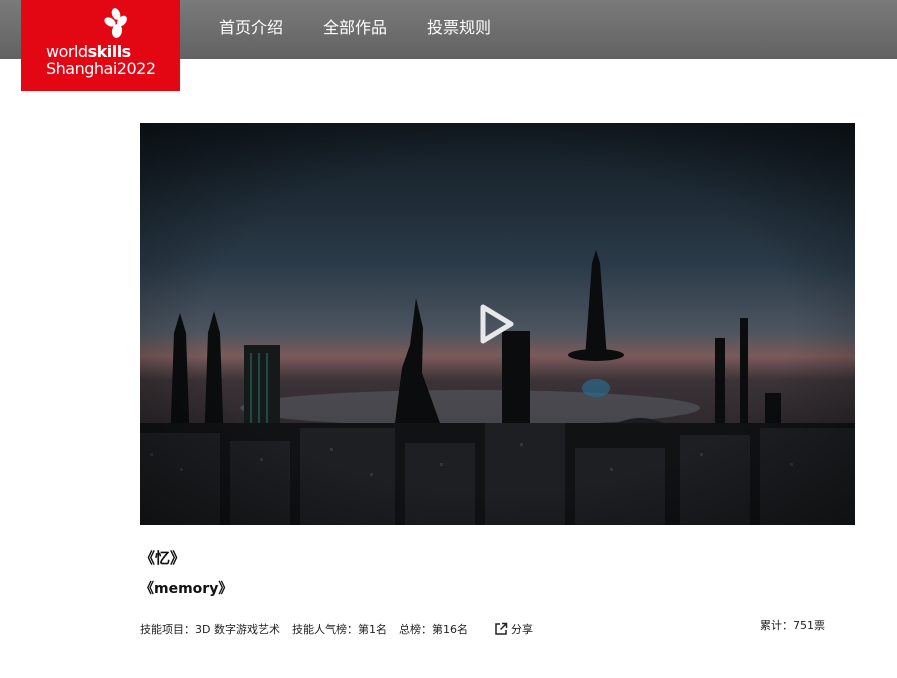 The image size is (897, 678). What do you see at coordinates (101, 68) in the screenshot?
I see `logo-text-shanghai: Shanghai2022` at bounding box center [101, 68].